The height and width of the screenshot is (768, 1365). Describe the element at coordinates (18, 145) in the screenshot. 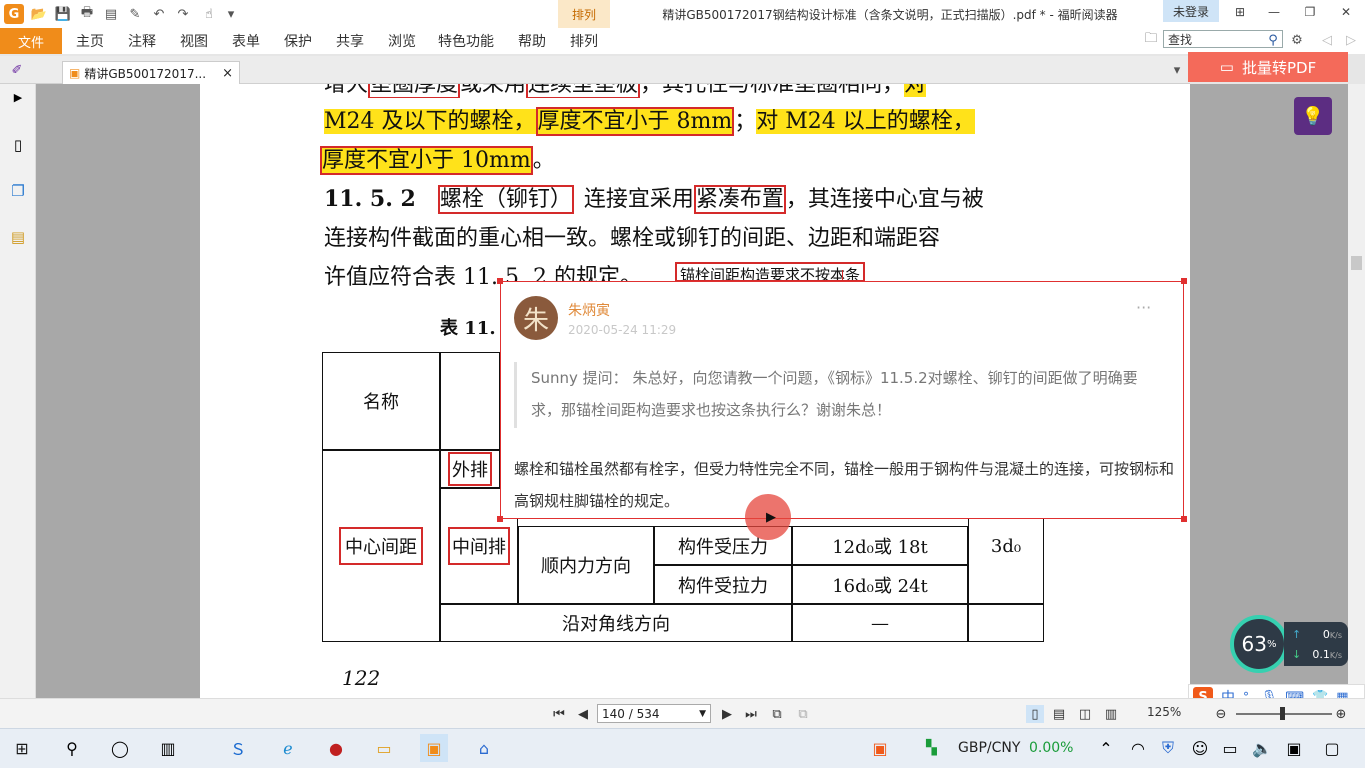

I see `pages-icon: ▯` at that location.